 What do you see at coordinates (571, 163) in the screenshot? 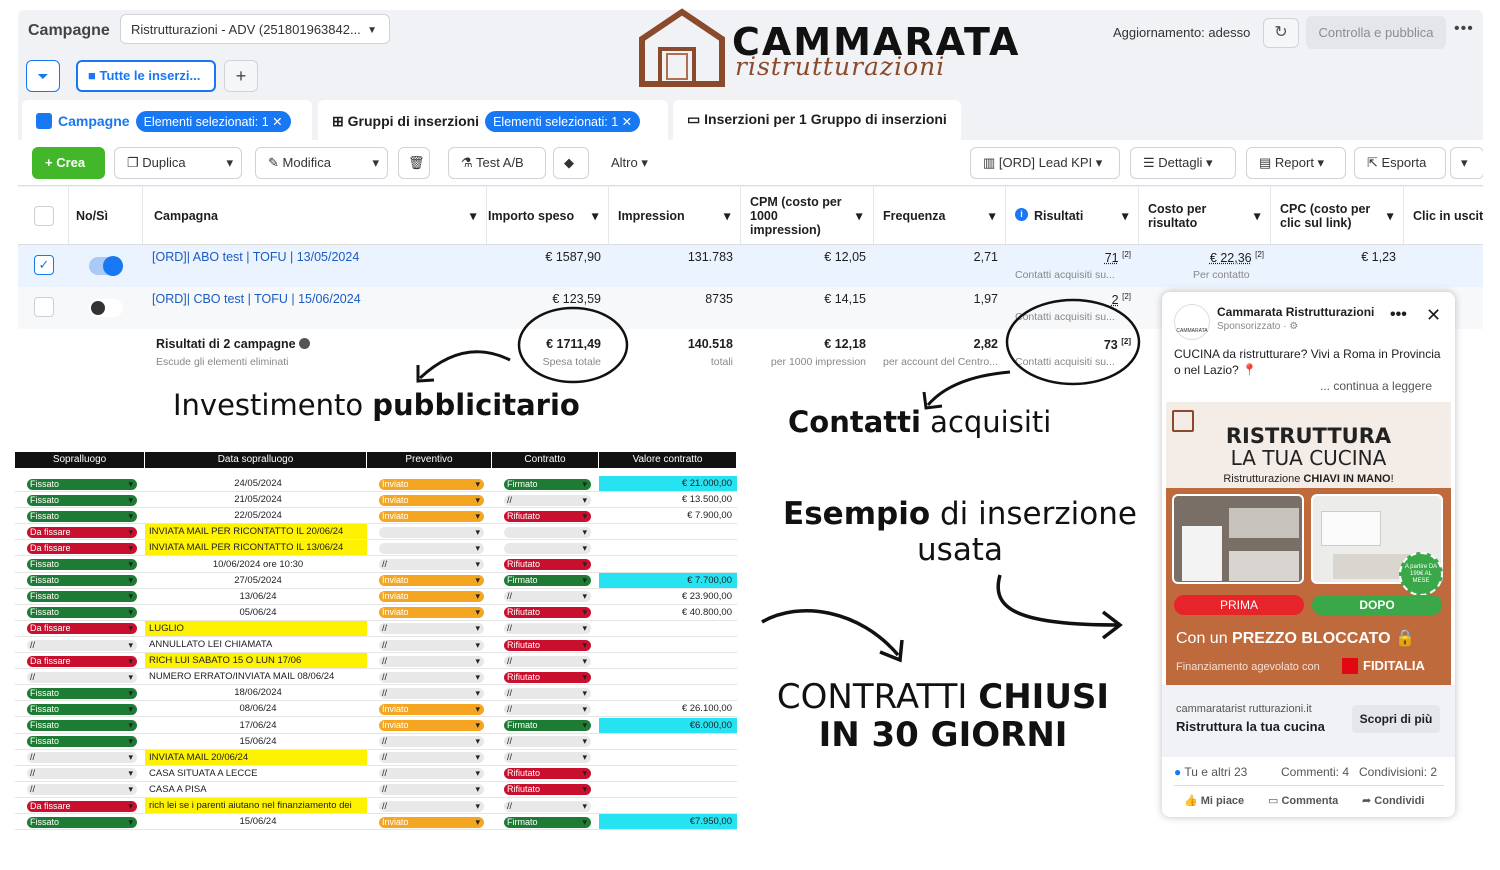
I see `tag-icon: ◆` at bounding box center [571, 163].